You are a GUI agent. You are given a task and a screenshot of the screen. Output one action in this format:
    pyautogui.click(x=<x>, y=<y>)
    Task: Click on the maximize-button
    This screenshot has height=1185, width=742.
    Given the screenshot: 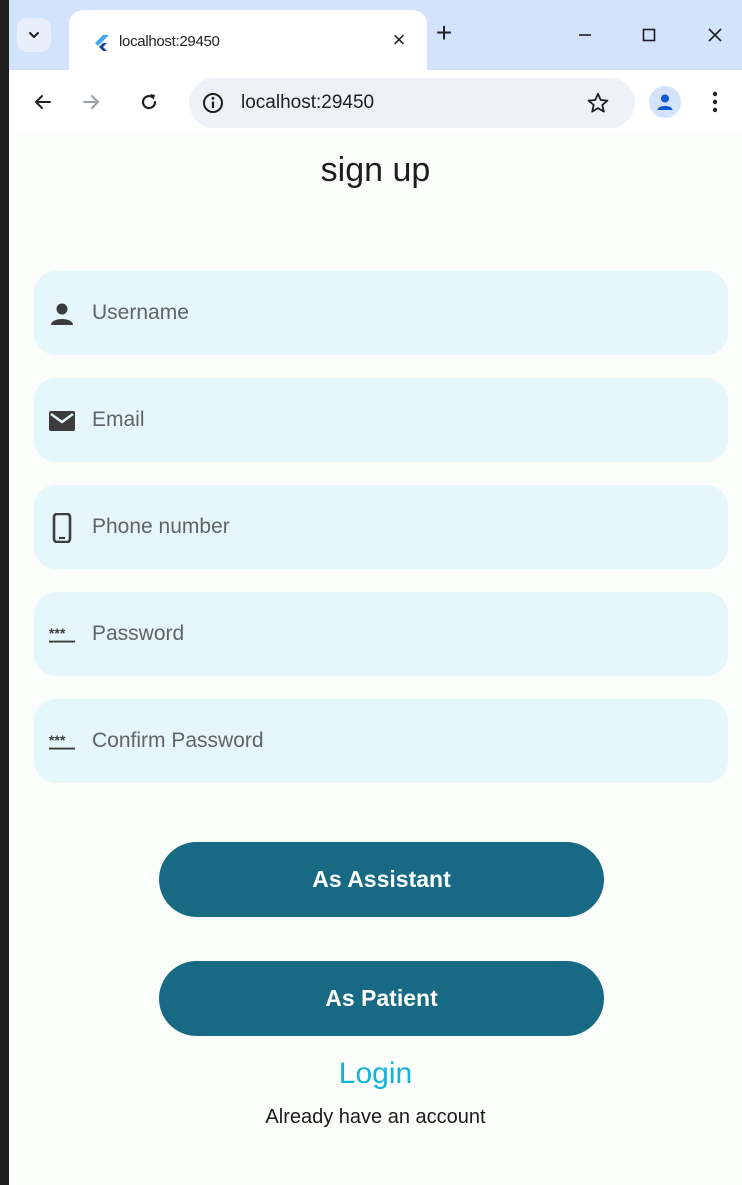 What is the action you would take?
    pyautogui.click(x=649, y=35)
    